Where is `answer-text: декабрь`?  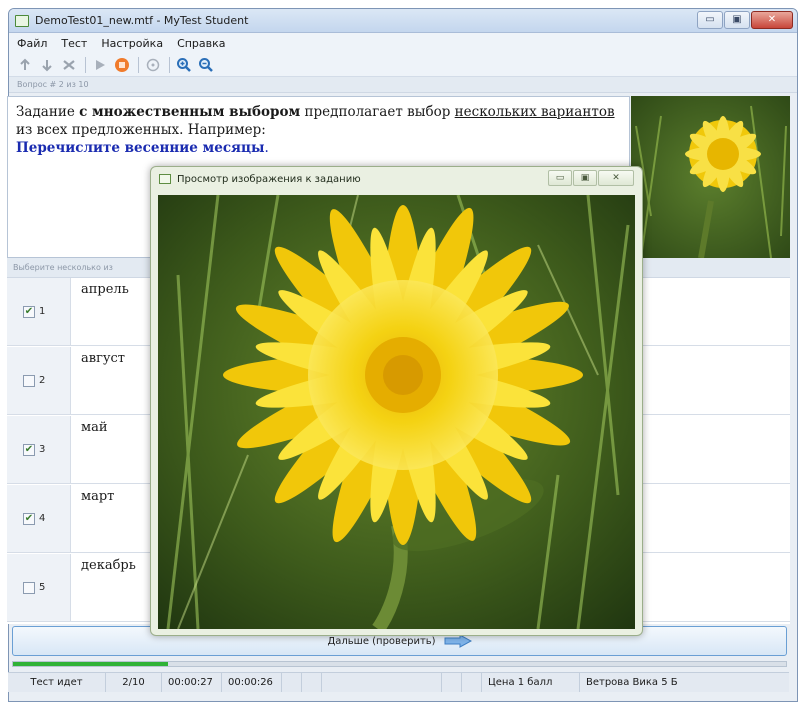
answer-text: декабрь is located at coordinates (108, 565).